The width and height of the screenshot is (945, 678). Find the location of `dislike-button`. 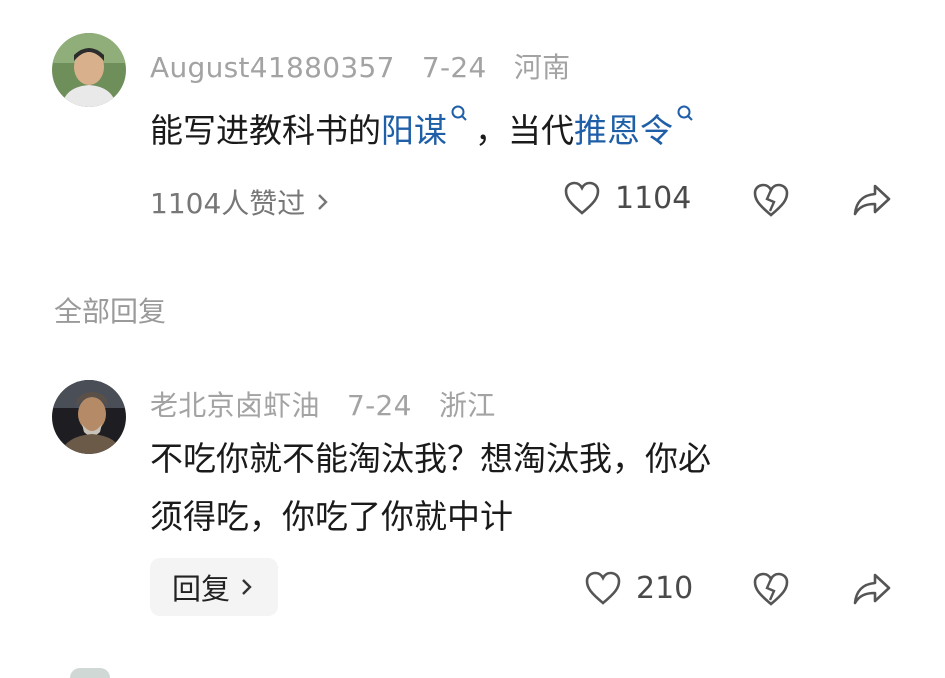

dislike-button is located at coordinates (771, 202).